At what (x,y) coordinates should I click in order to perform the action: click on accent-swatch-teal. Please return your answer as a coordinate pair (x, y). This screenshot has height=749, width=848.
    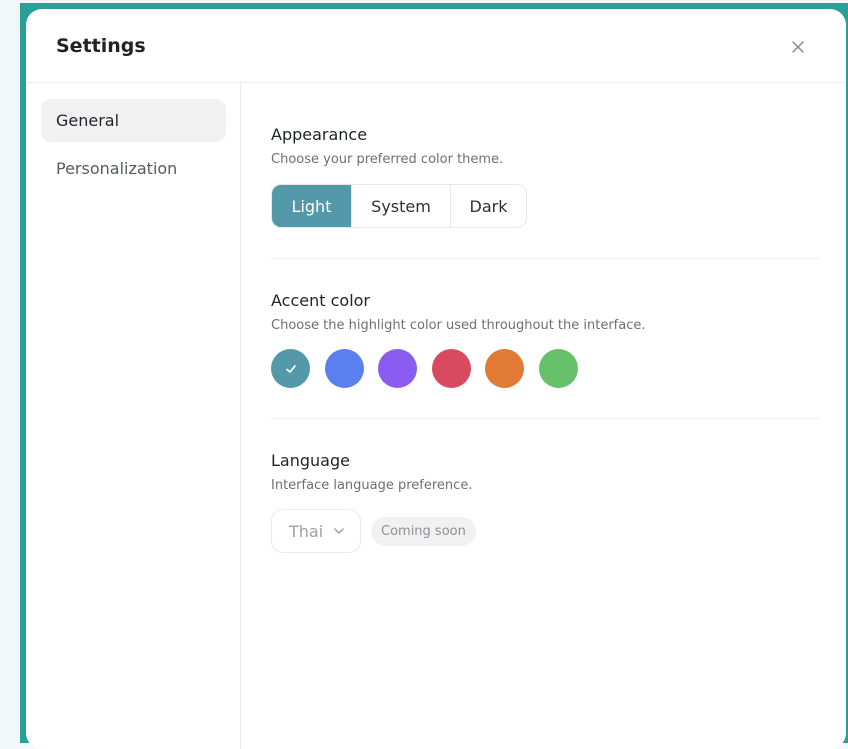
    Looking at the image, I should click on (290, 368).